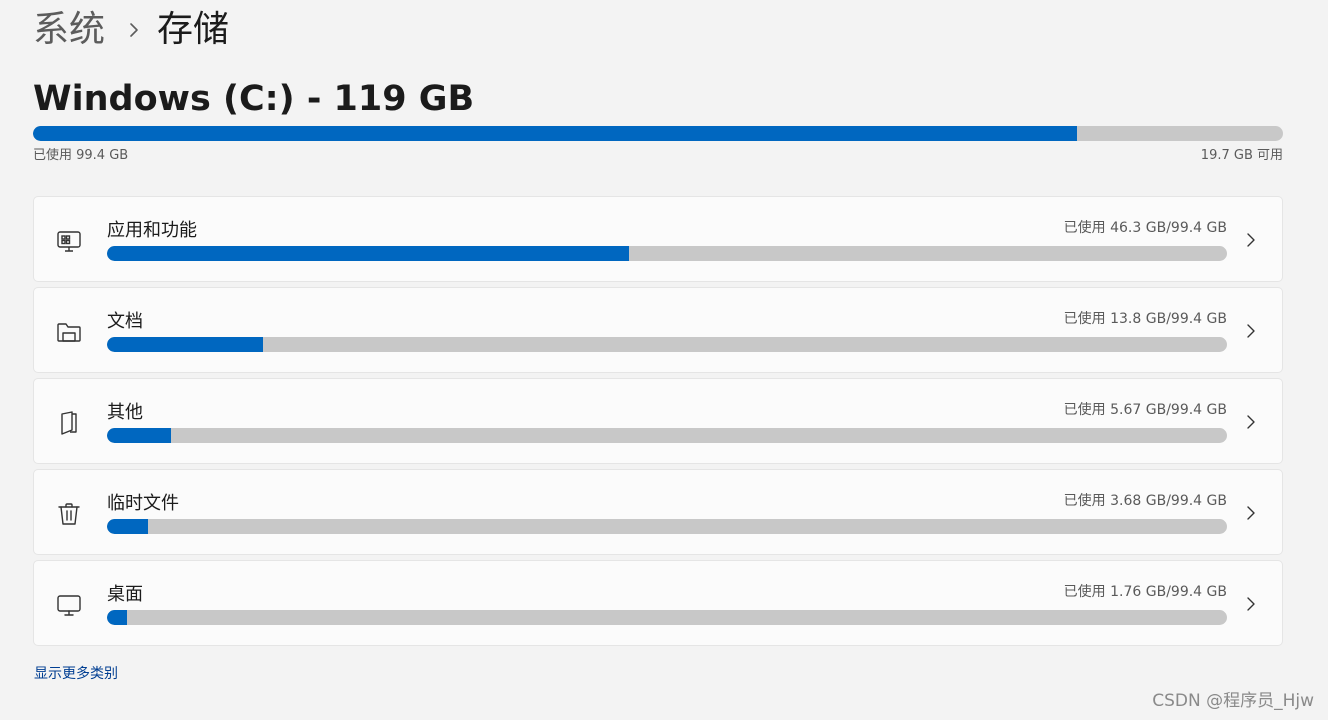  What do you see at coordinates (69, 241) in the screenshot?
I see `apps-icon` at bounding box center [69, 241].